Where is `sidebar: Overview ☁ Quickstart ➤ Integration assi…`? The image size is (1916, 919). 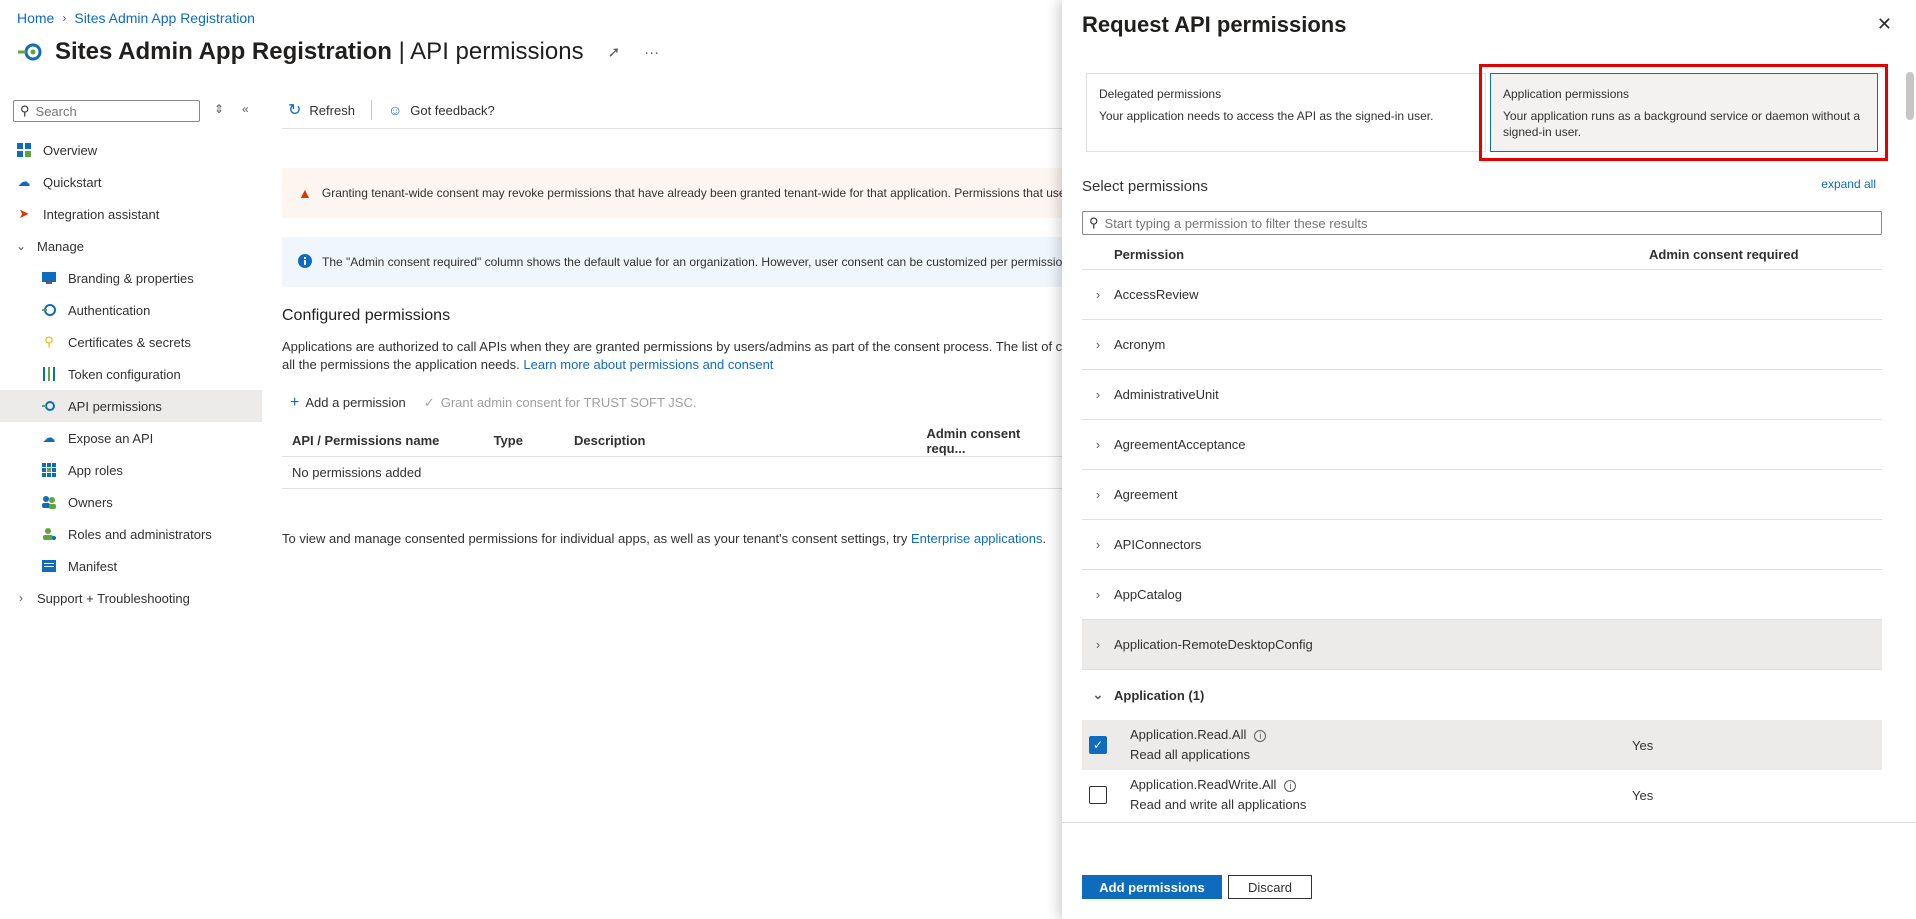 sidebar: Overview ☁ Quickstart ➤ Integration assi… is located at coordinates (131, 374).